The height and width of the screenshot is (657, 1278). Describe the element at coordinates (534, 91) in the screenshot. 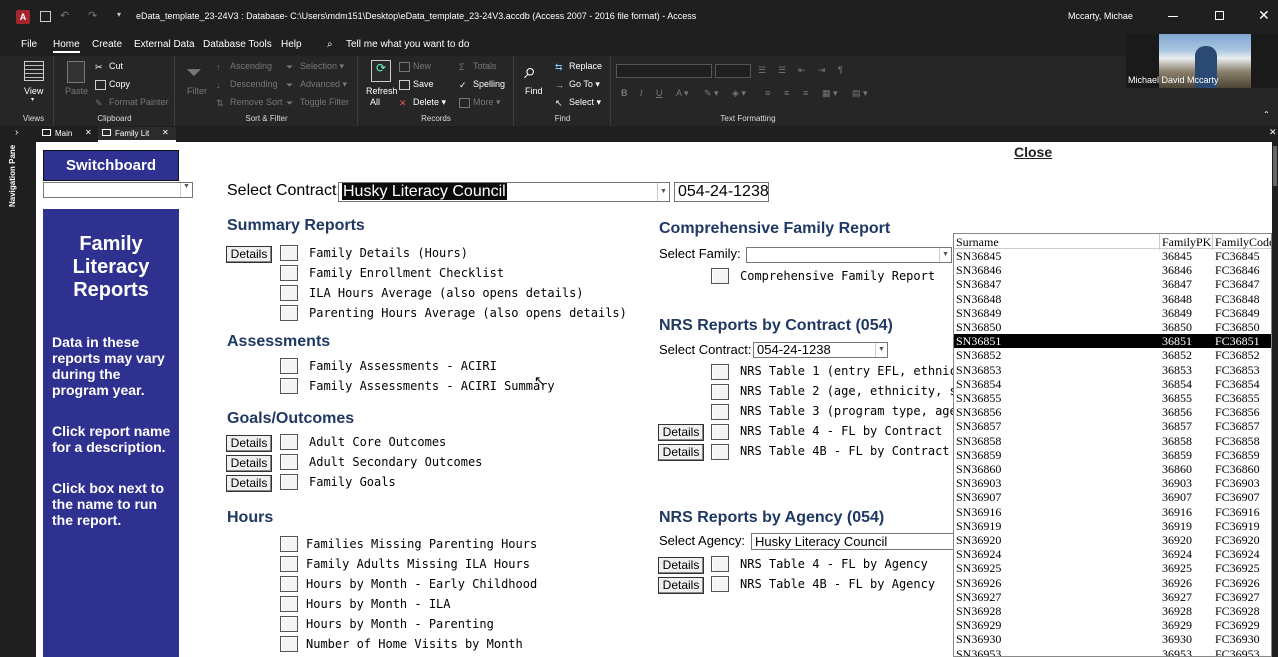

I see `find-button: Find` at that location.